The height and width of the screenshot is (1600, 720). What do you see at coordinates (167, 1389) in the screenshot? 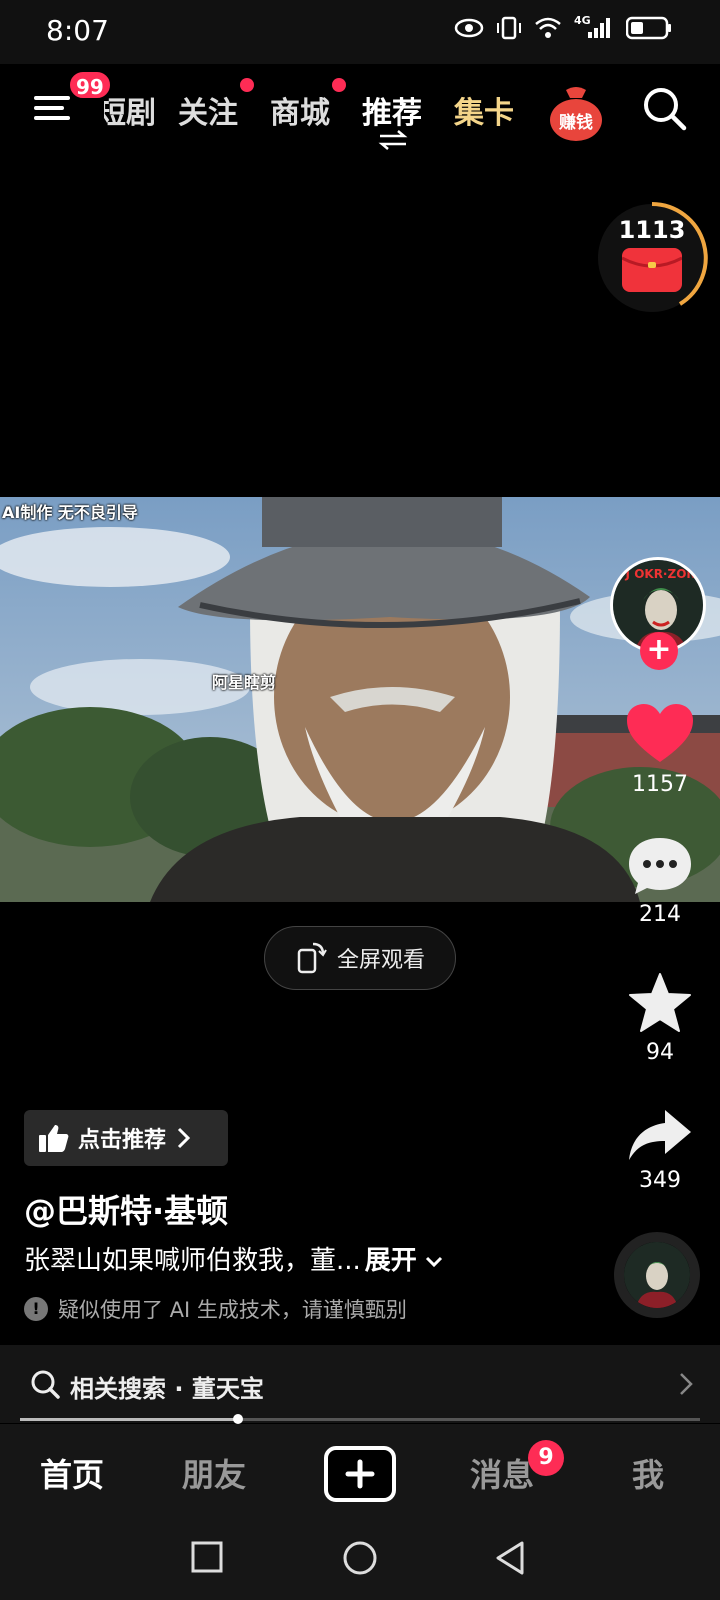
I see `related-search-text: 相关搜索 · 董天宝` at bounding box center [167, 1389].